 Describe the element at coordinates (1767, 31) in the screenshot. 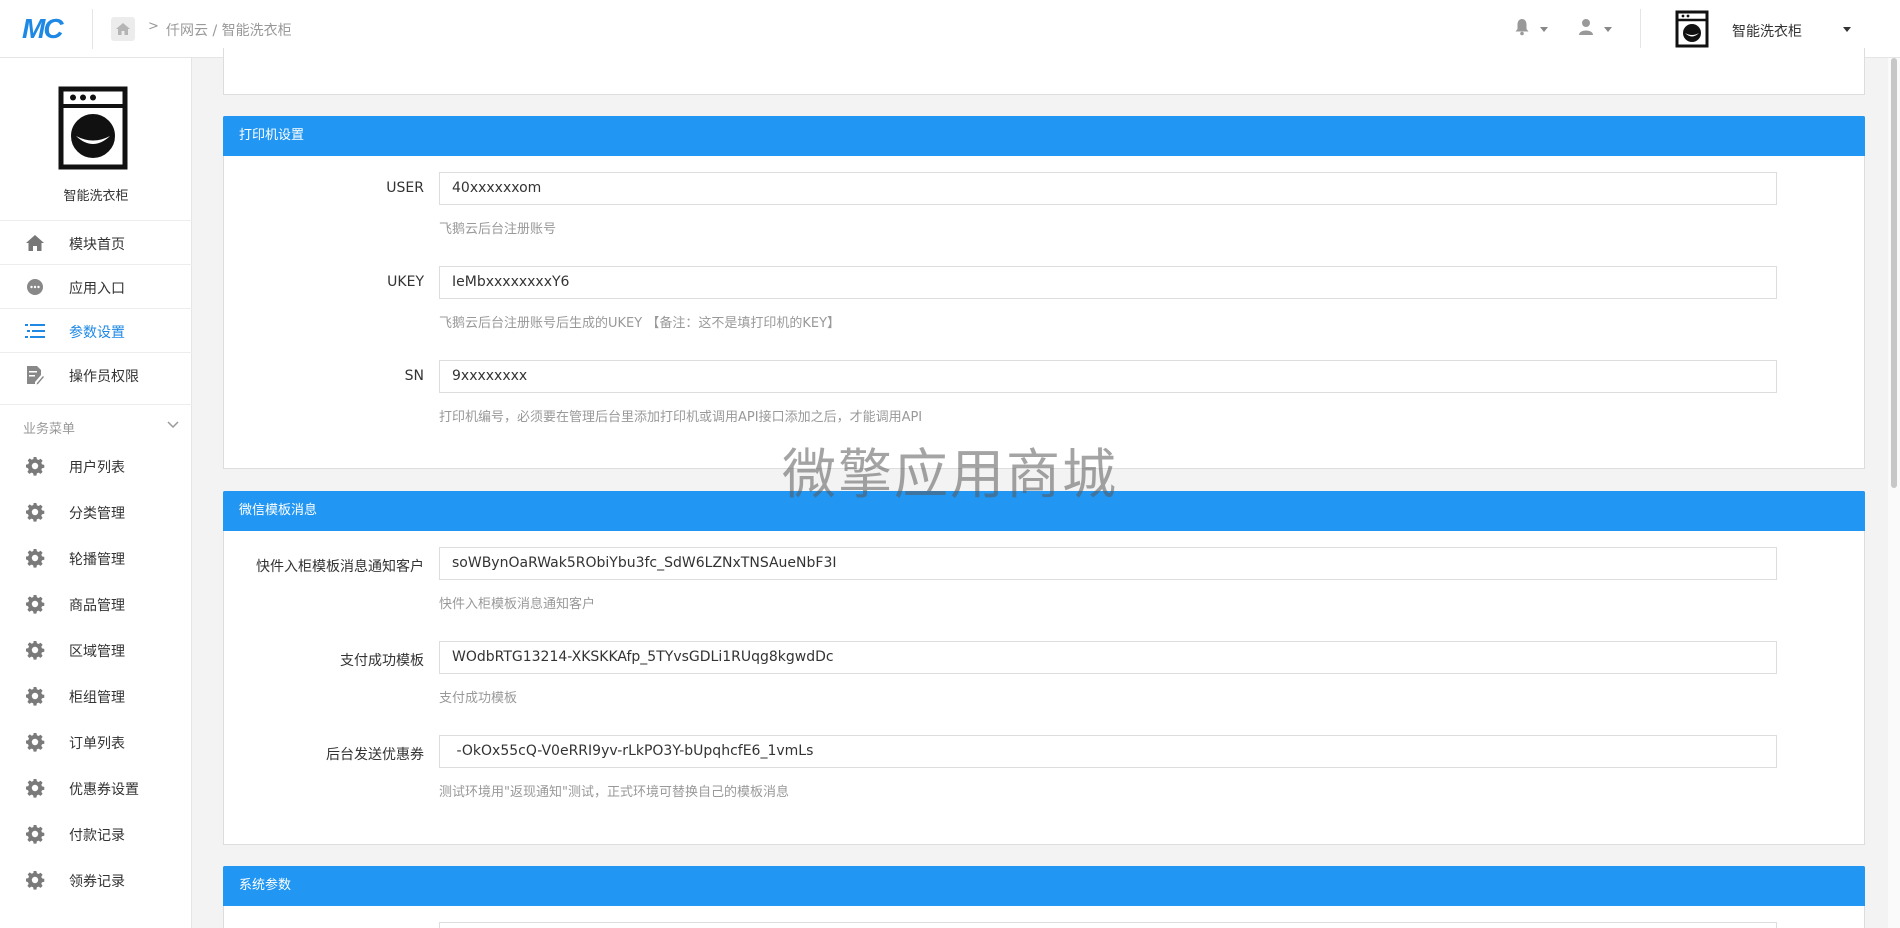

I see `app-name: 智能洗衣柜` at that location.